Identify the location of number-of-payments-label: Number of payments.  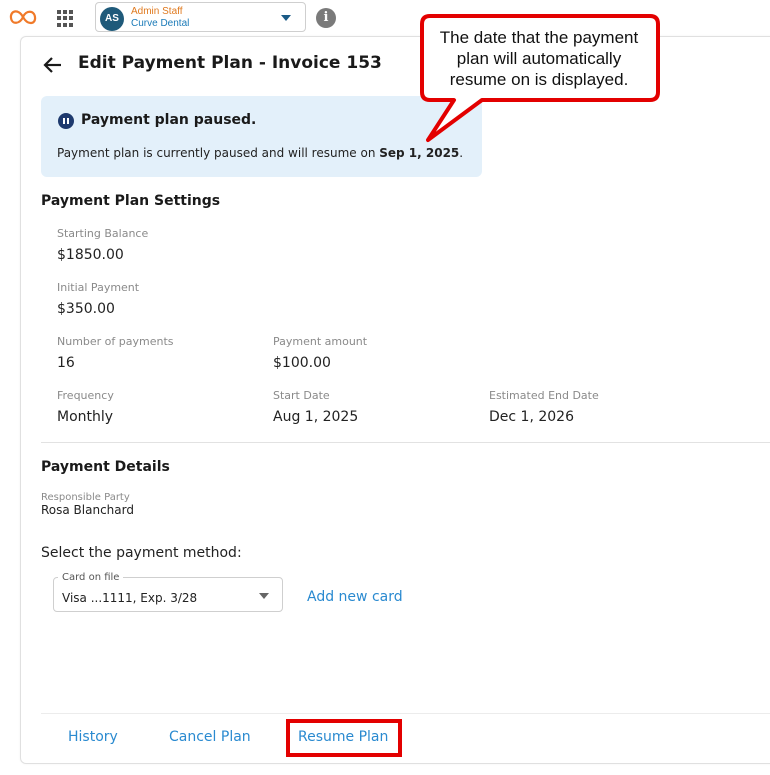
(115, 341).